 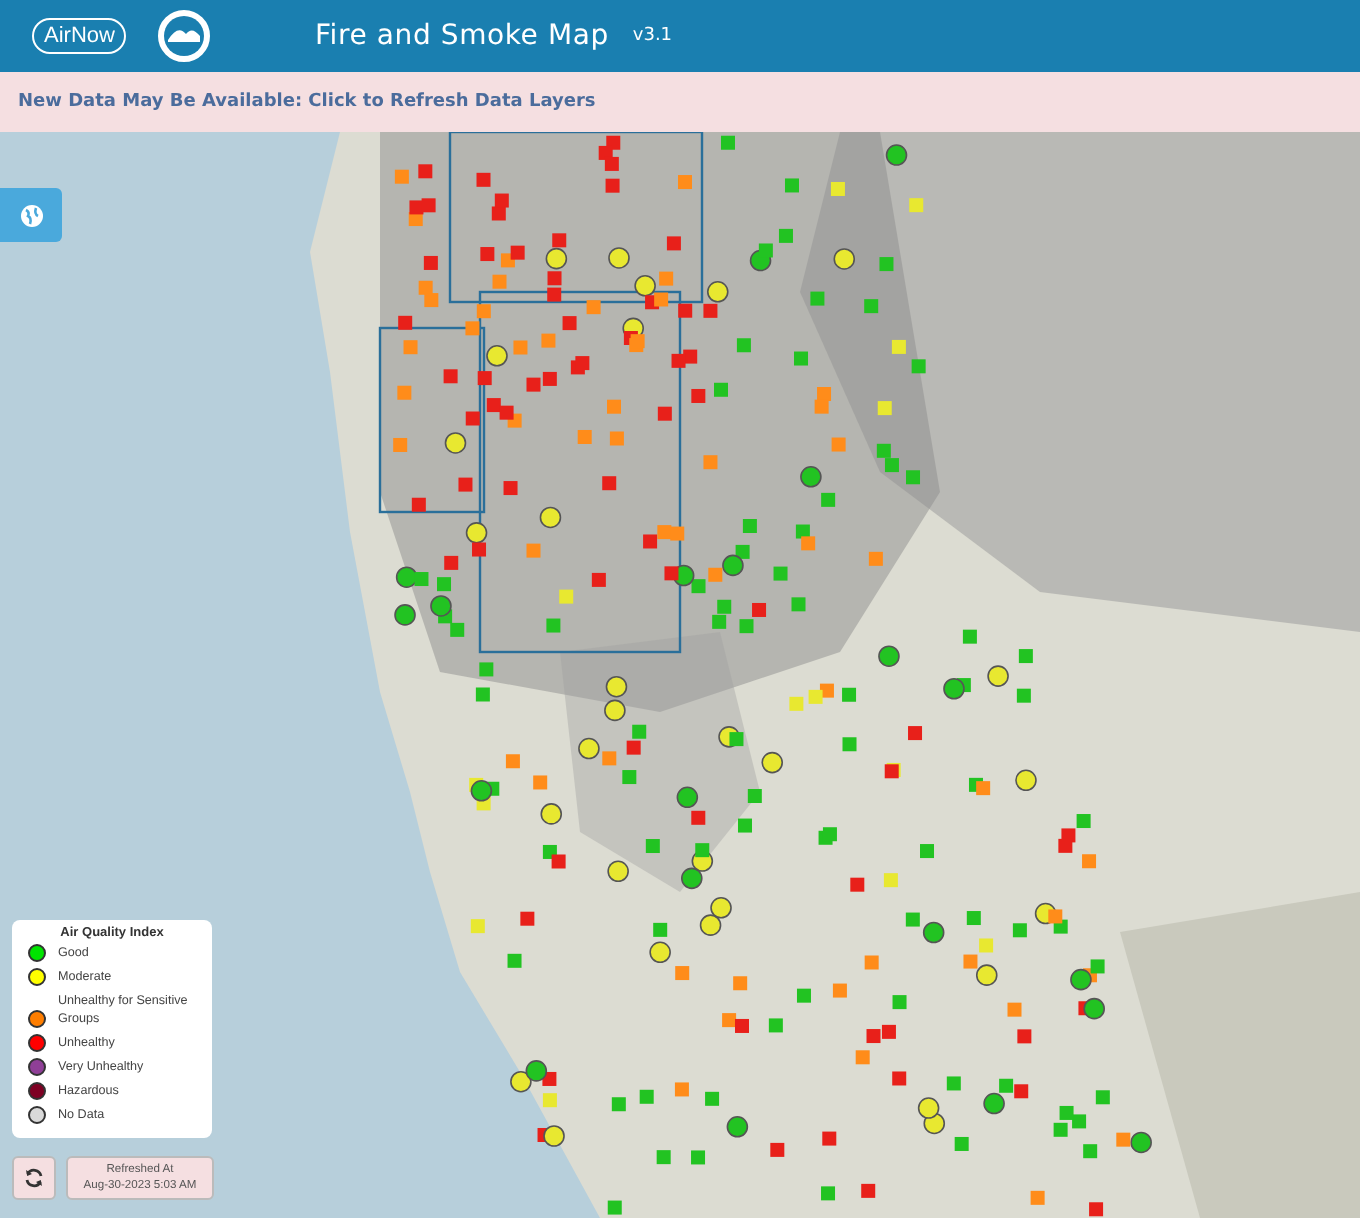 I want to click on version-label: v3.1, so click(x=652, y=36).